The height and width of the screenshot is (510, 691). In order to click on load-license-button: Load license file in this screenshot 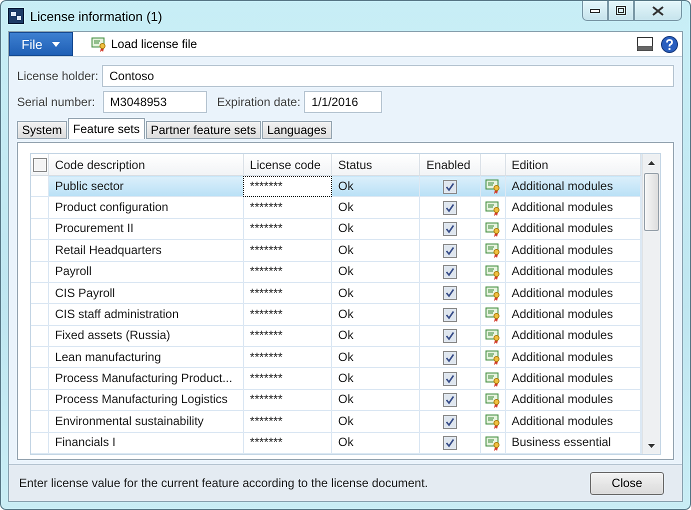, I will do `click(144, 44)`.